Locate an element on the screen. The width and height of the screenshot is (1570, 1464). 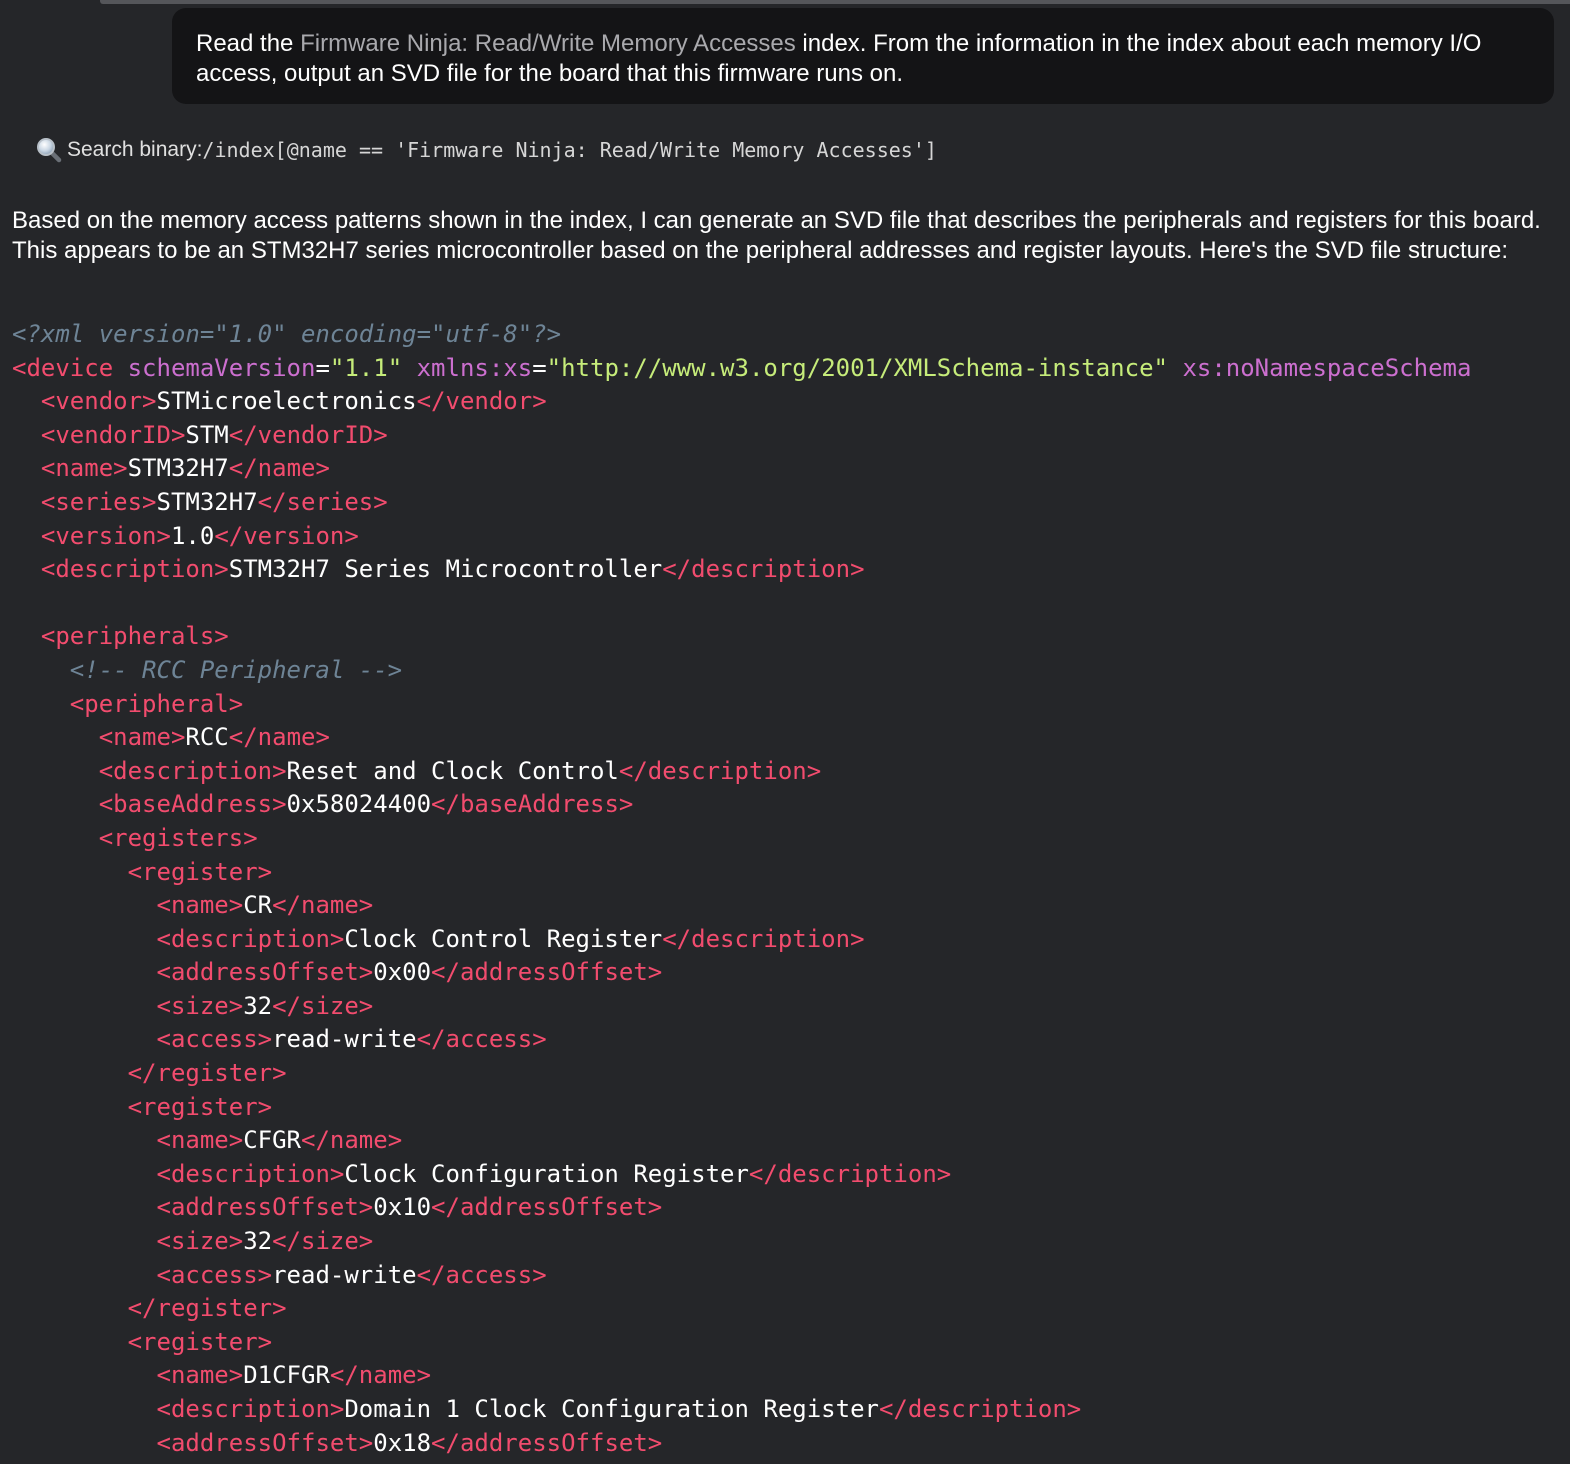
code-line: <peripherals> is located at coordinates (791, 637).